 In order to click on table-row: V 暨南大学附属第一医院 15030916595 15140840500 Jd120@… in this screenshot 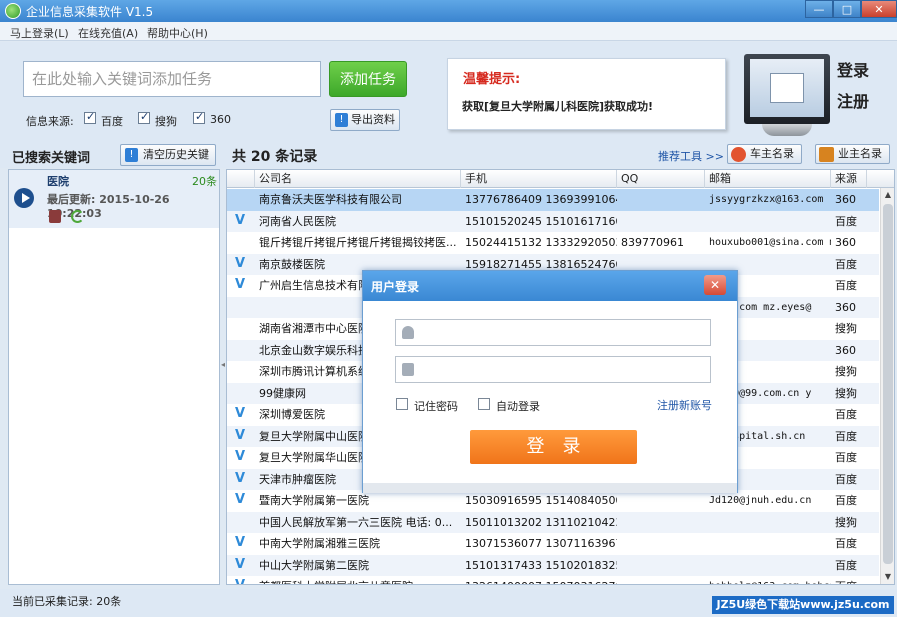, I will do `click(553, 501)`.